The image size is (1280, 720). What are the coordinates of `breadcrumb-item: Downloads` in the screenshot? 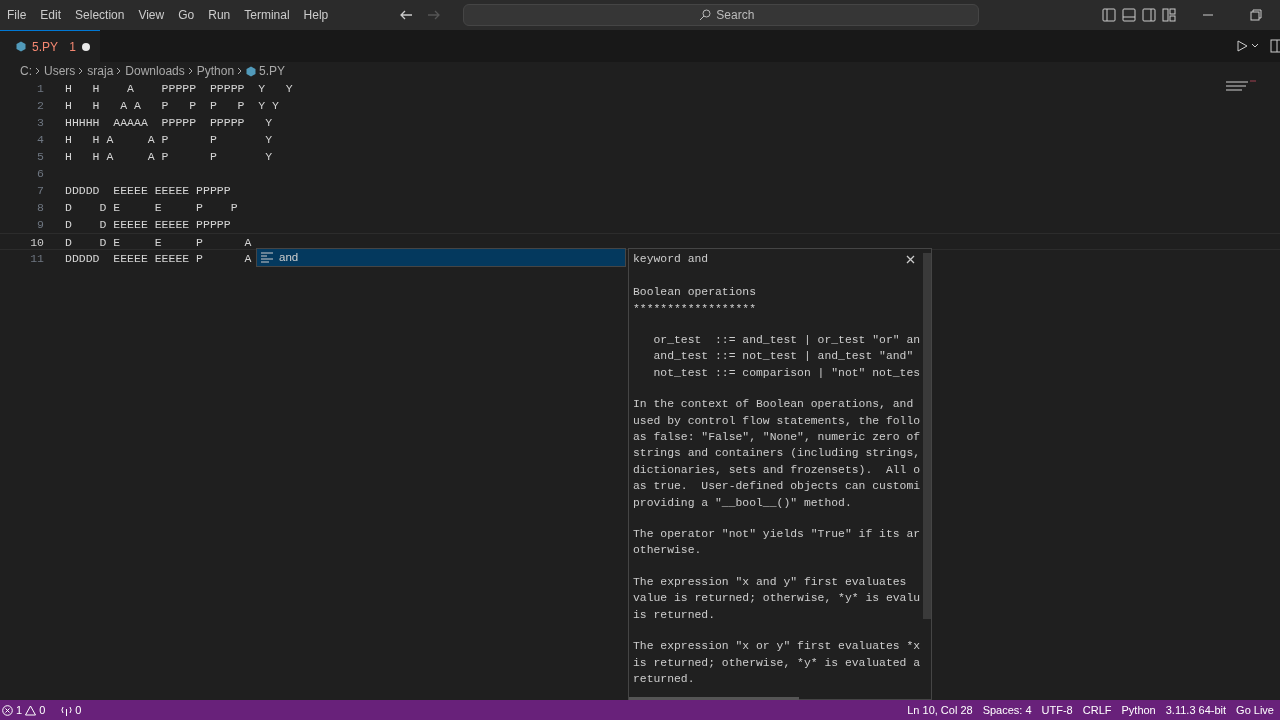 It's located at (155, 71).